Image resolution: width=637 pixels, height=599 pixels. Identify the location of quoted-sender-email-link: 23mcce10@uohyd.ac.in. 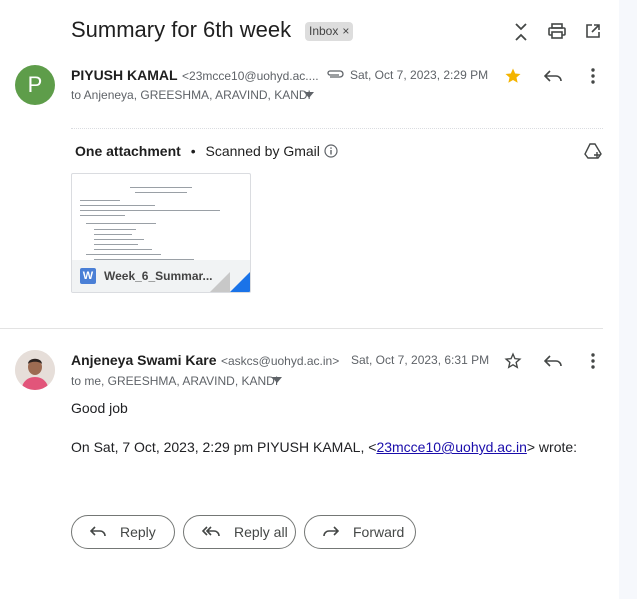
(451, 447).